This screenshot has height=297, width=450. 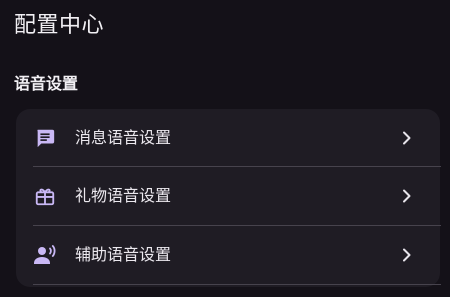 I want to click on message-voice-settings-label: 消息语音设置, so click(x=123, y=137).